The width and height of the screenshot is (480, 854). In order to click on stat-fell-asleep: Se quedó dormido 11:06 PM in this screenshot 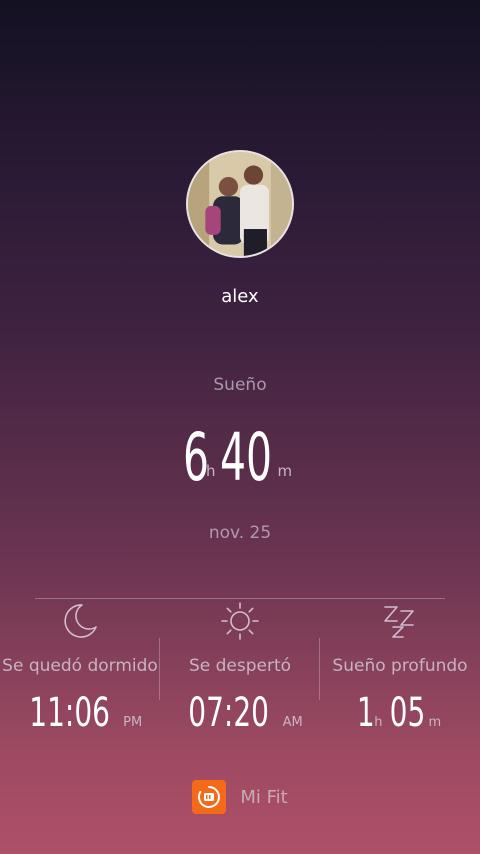, I will do `click(80, 668)`.